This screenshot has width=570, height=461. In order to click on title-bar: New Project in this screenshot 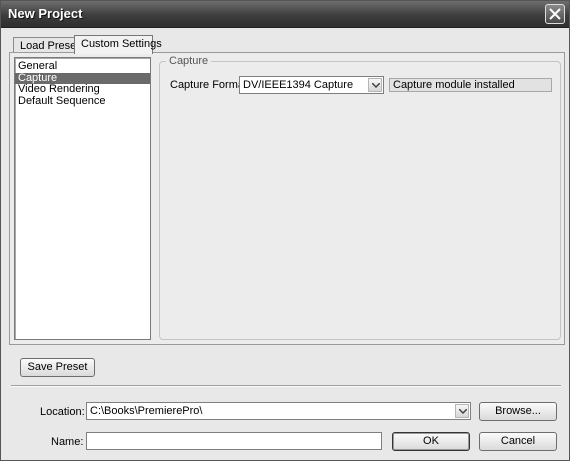, I will do `click(285, 14)`.